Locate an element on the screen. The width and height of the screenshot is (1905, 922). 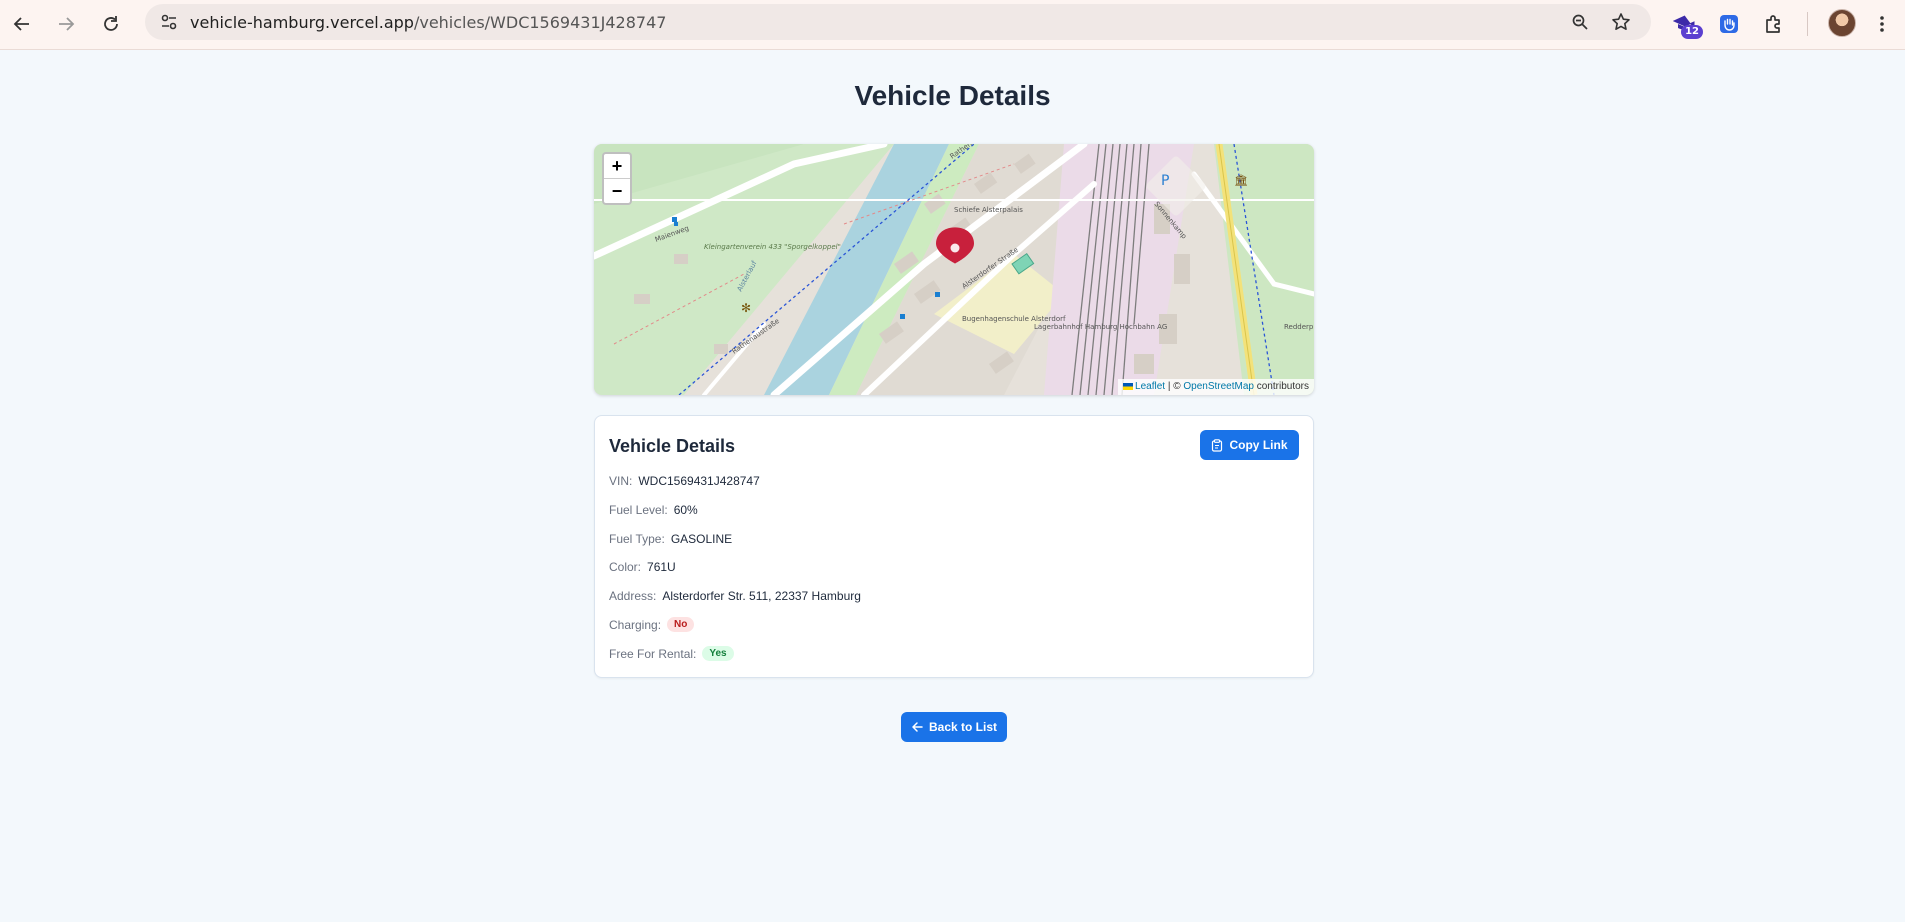
fuel-type-label: Fuel Type: is located at coordinates (637, 539).